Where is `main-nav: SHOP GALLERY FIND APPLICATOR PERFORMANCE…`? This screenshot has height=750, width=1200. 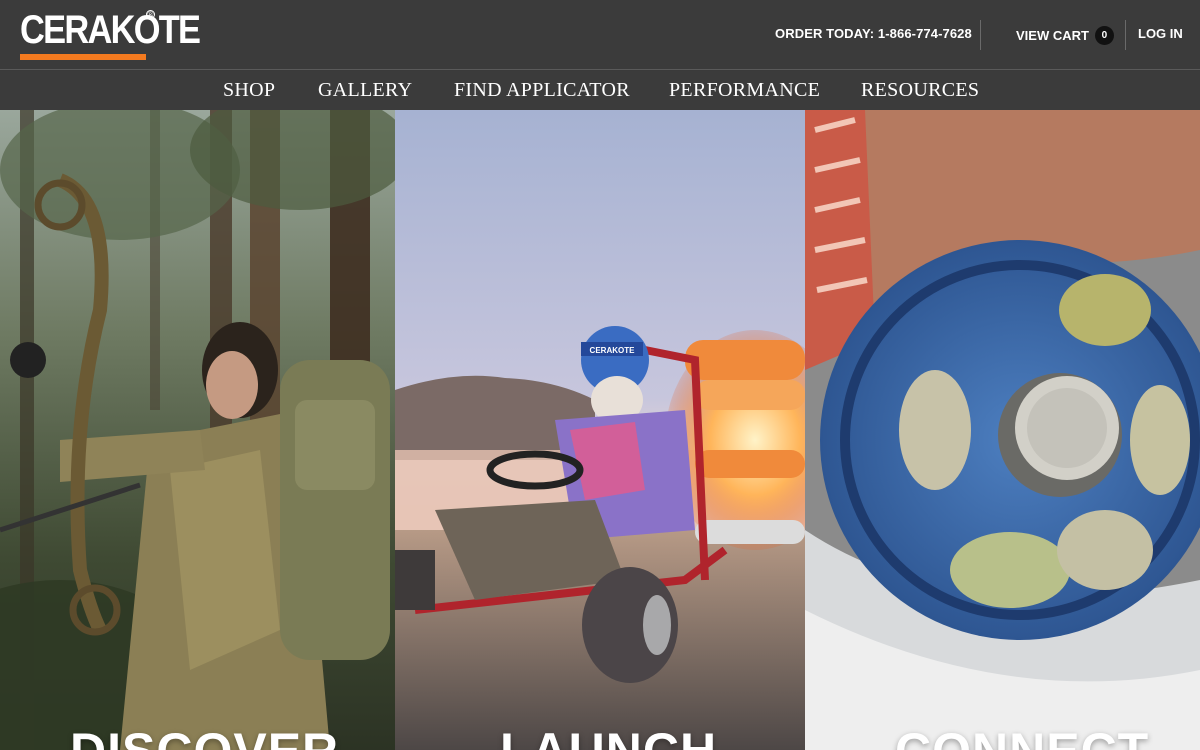 main-nav: SHOP GALLERY FIND APPLICATOR PERFORMANCE… is located at coordinates (600, 90).